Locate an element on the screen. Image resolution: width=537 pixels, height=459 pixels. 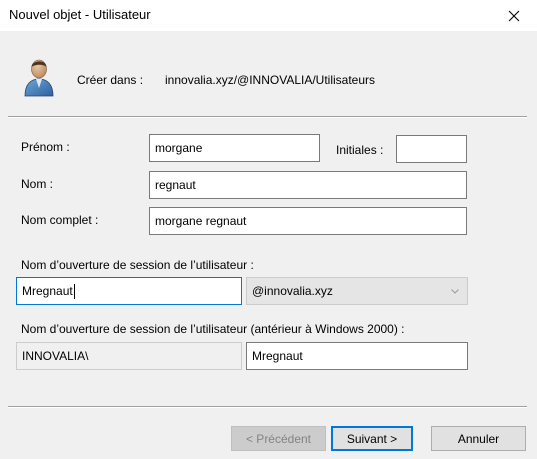
initials-field is located at coordinates (431, 149).